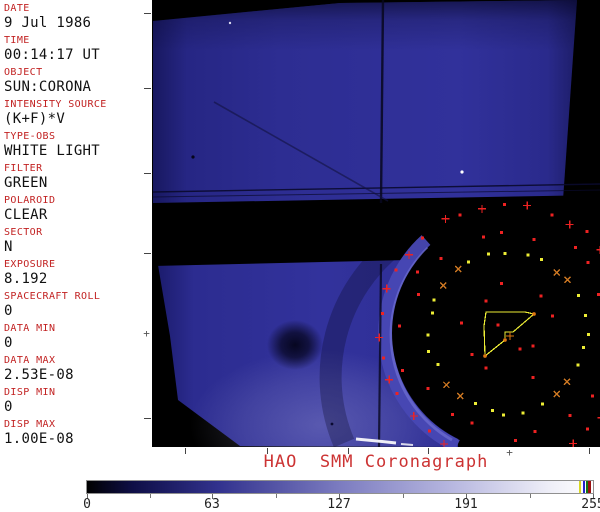 This screenshot has width=600, height=512. I want to click on metadata-field: DISP MAX 1.00E-08, so click(76, 434).